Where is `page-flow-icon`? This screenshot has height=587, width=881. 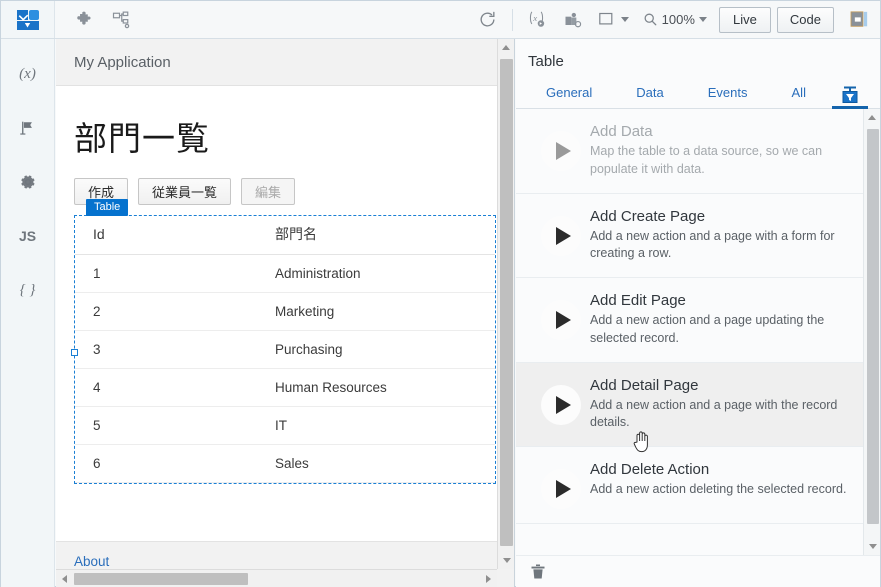
page-flow-icon is located at coordinates (121, 19).